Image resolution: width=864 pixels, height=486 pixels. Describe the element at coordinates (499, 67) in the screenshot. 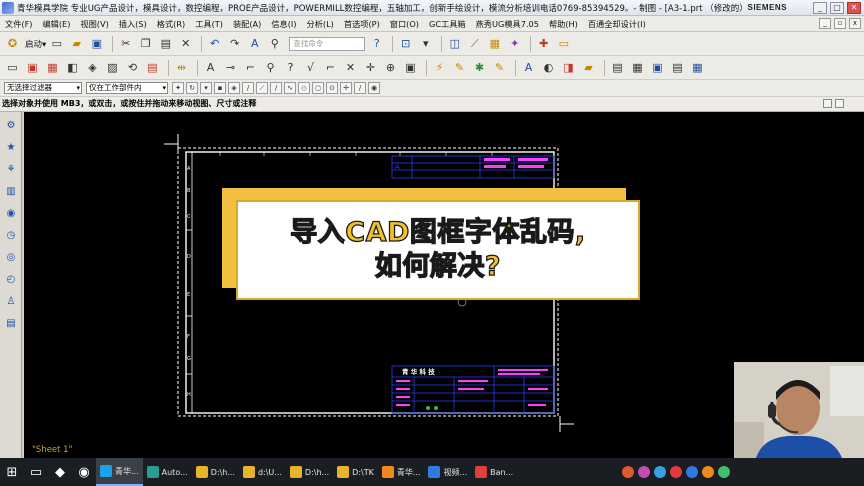

I see `parts-list-icon: ✎` at that location.